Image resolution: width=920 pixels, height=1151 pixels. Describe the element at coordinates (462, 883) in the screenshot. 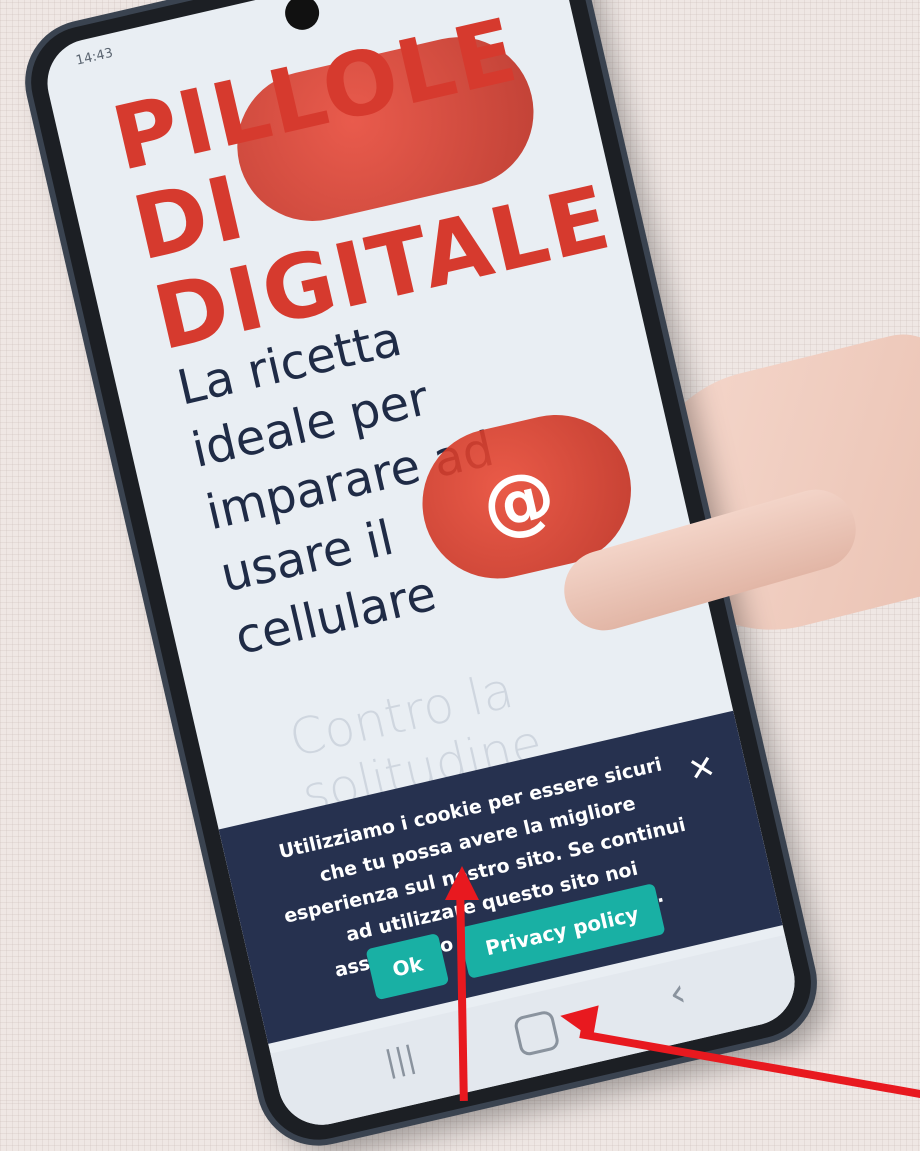

I see `annotation-arrow-1-head` at that location.